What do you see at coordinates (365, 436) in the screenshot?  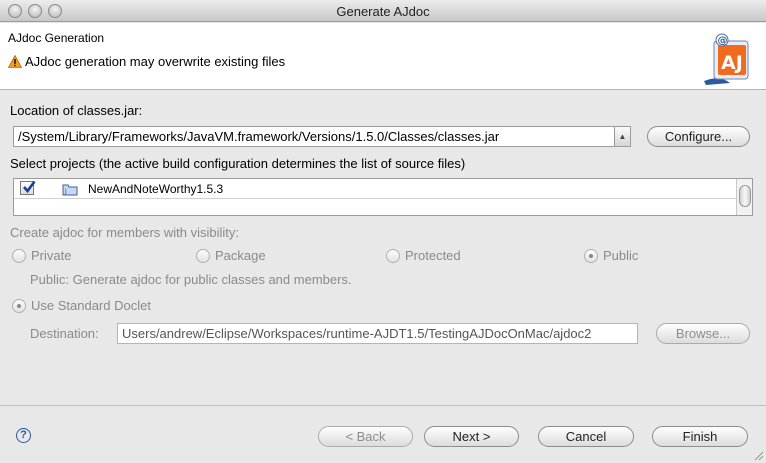 I see `back-button: < Back` at bounding box center [365, 436].